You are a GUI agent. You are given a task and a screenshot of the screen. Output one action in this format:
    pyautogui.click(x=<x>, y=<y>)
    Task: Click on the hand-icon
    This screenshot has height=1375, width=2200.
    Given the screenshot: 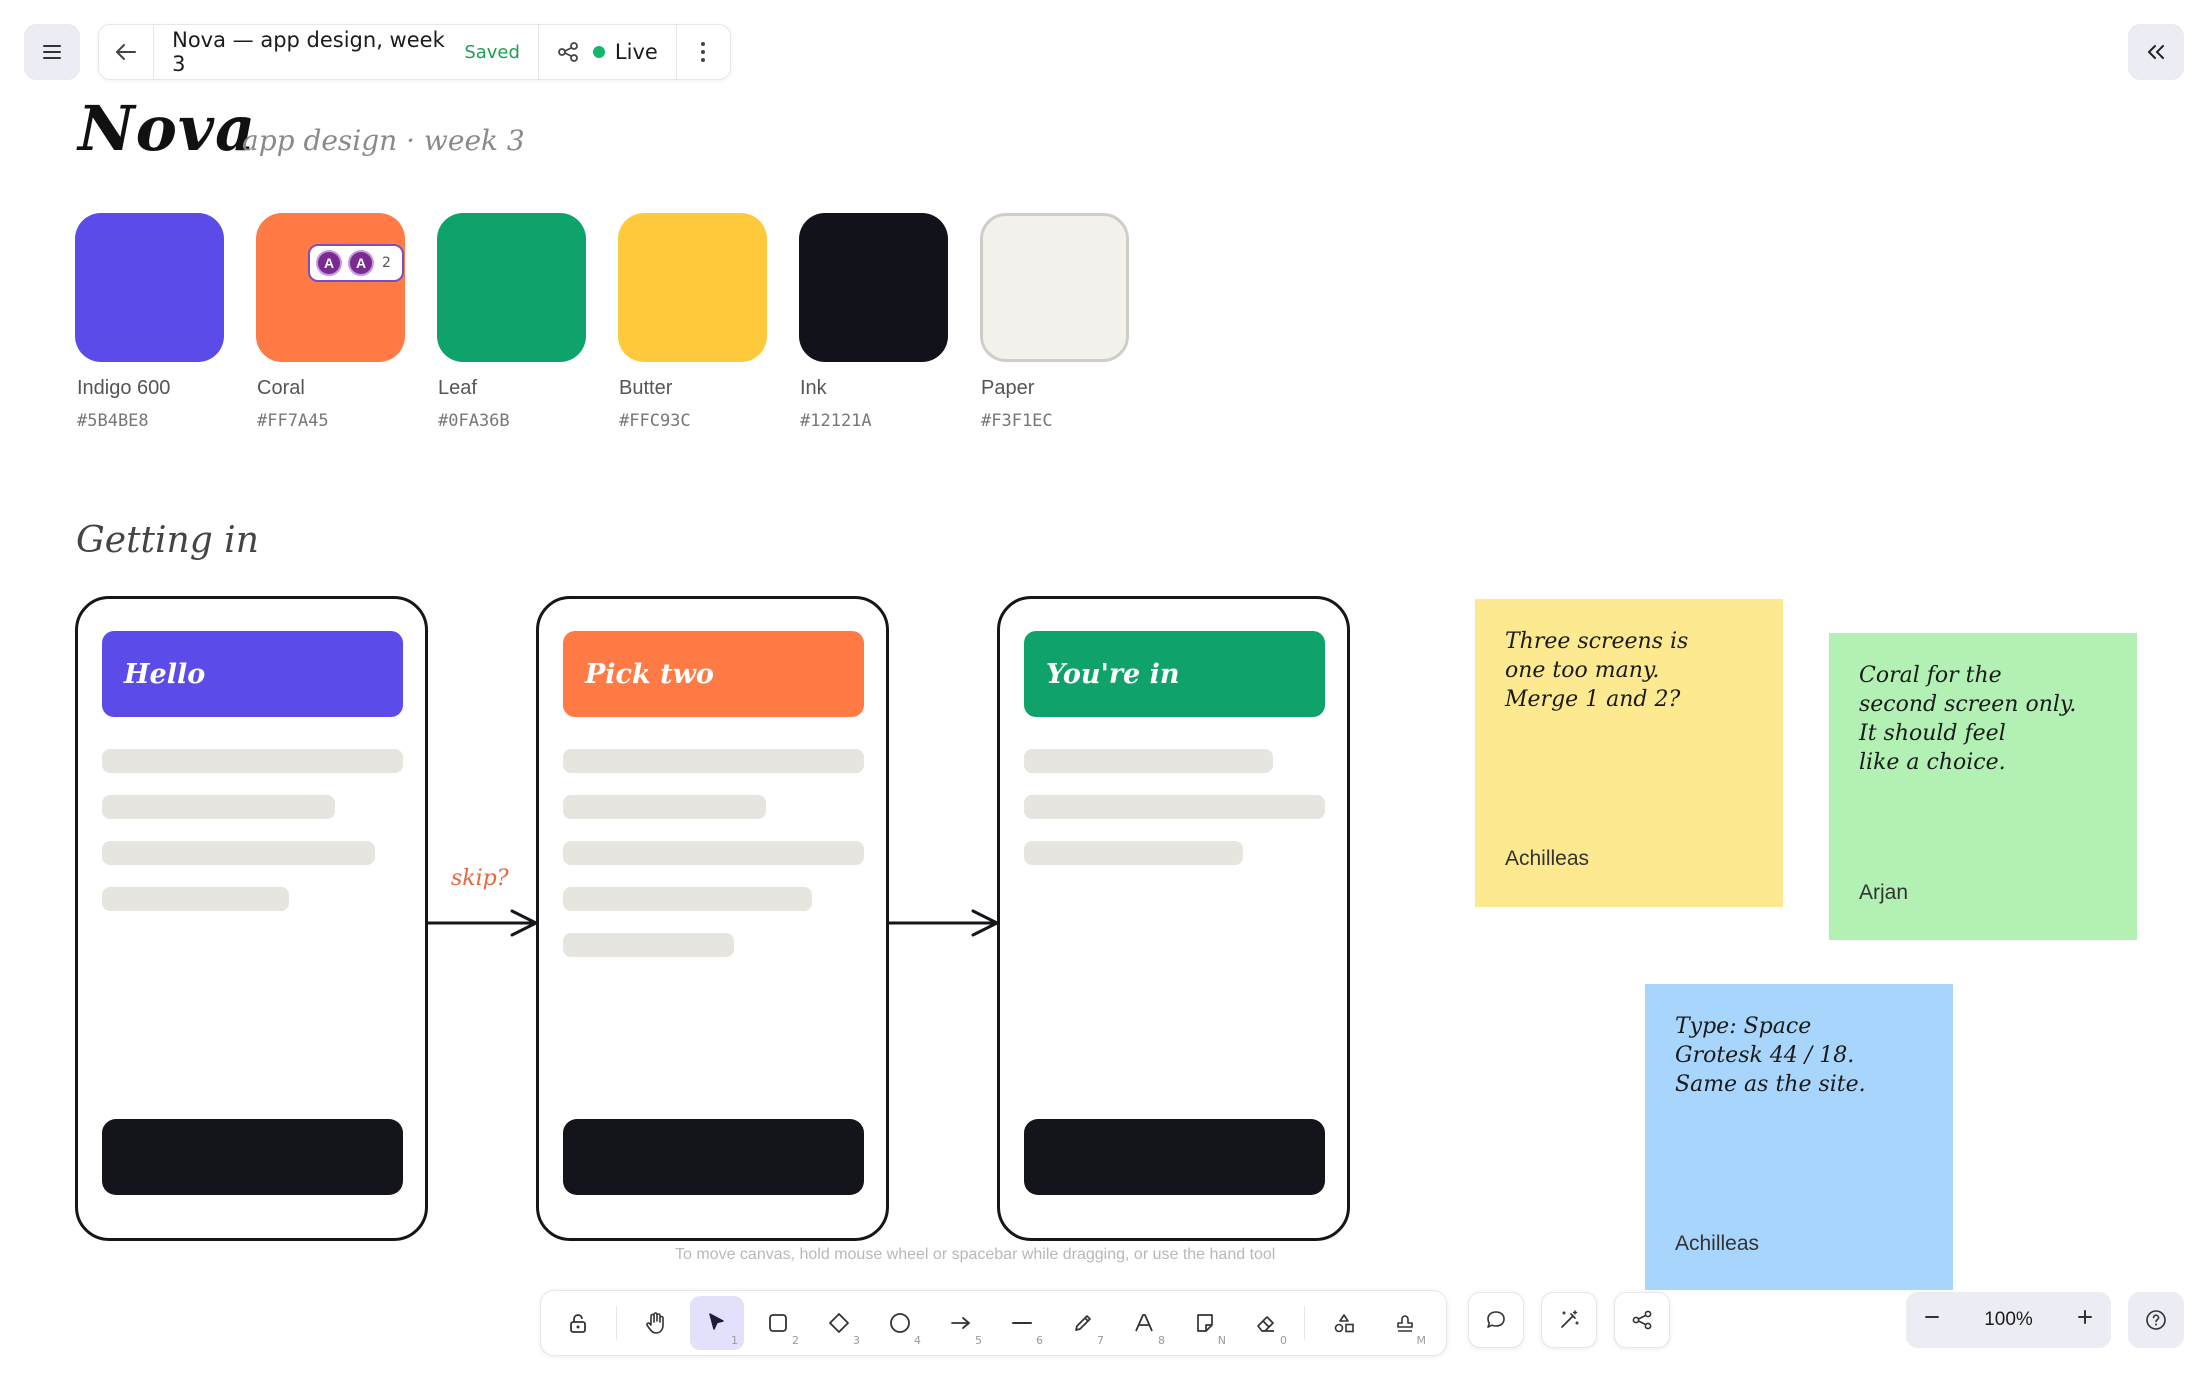 What is the action you would take?
    pyautogui.click(x=655, y=1323)
    